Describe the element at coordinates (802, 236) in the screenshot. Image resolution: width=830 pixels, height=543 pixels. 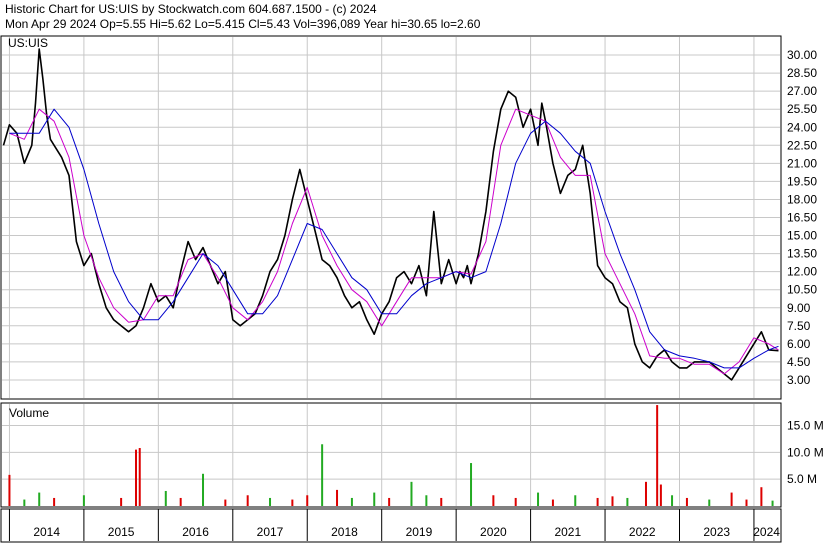
I see `price-tick-label: 15.00` at that location.